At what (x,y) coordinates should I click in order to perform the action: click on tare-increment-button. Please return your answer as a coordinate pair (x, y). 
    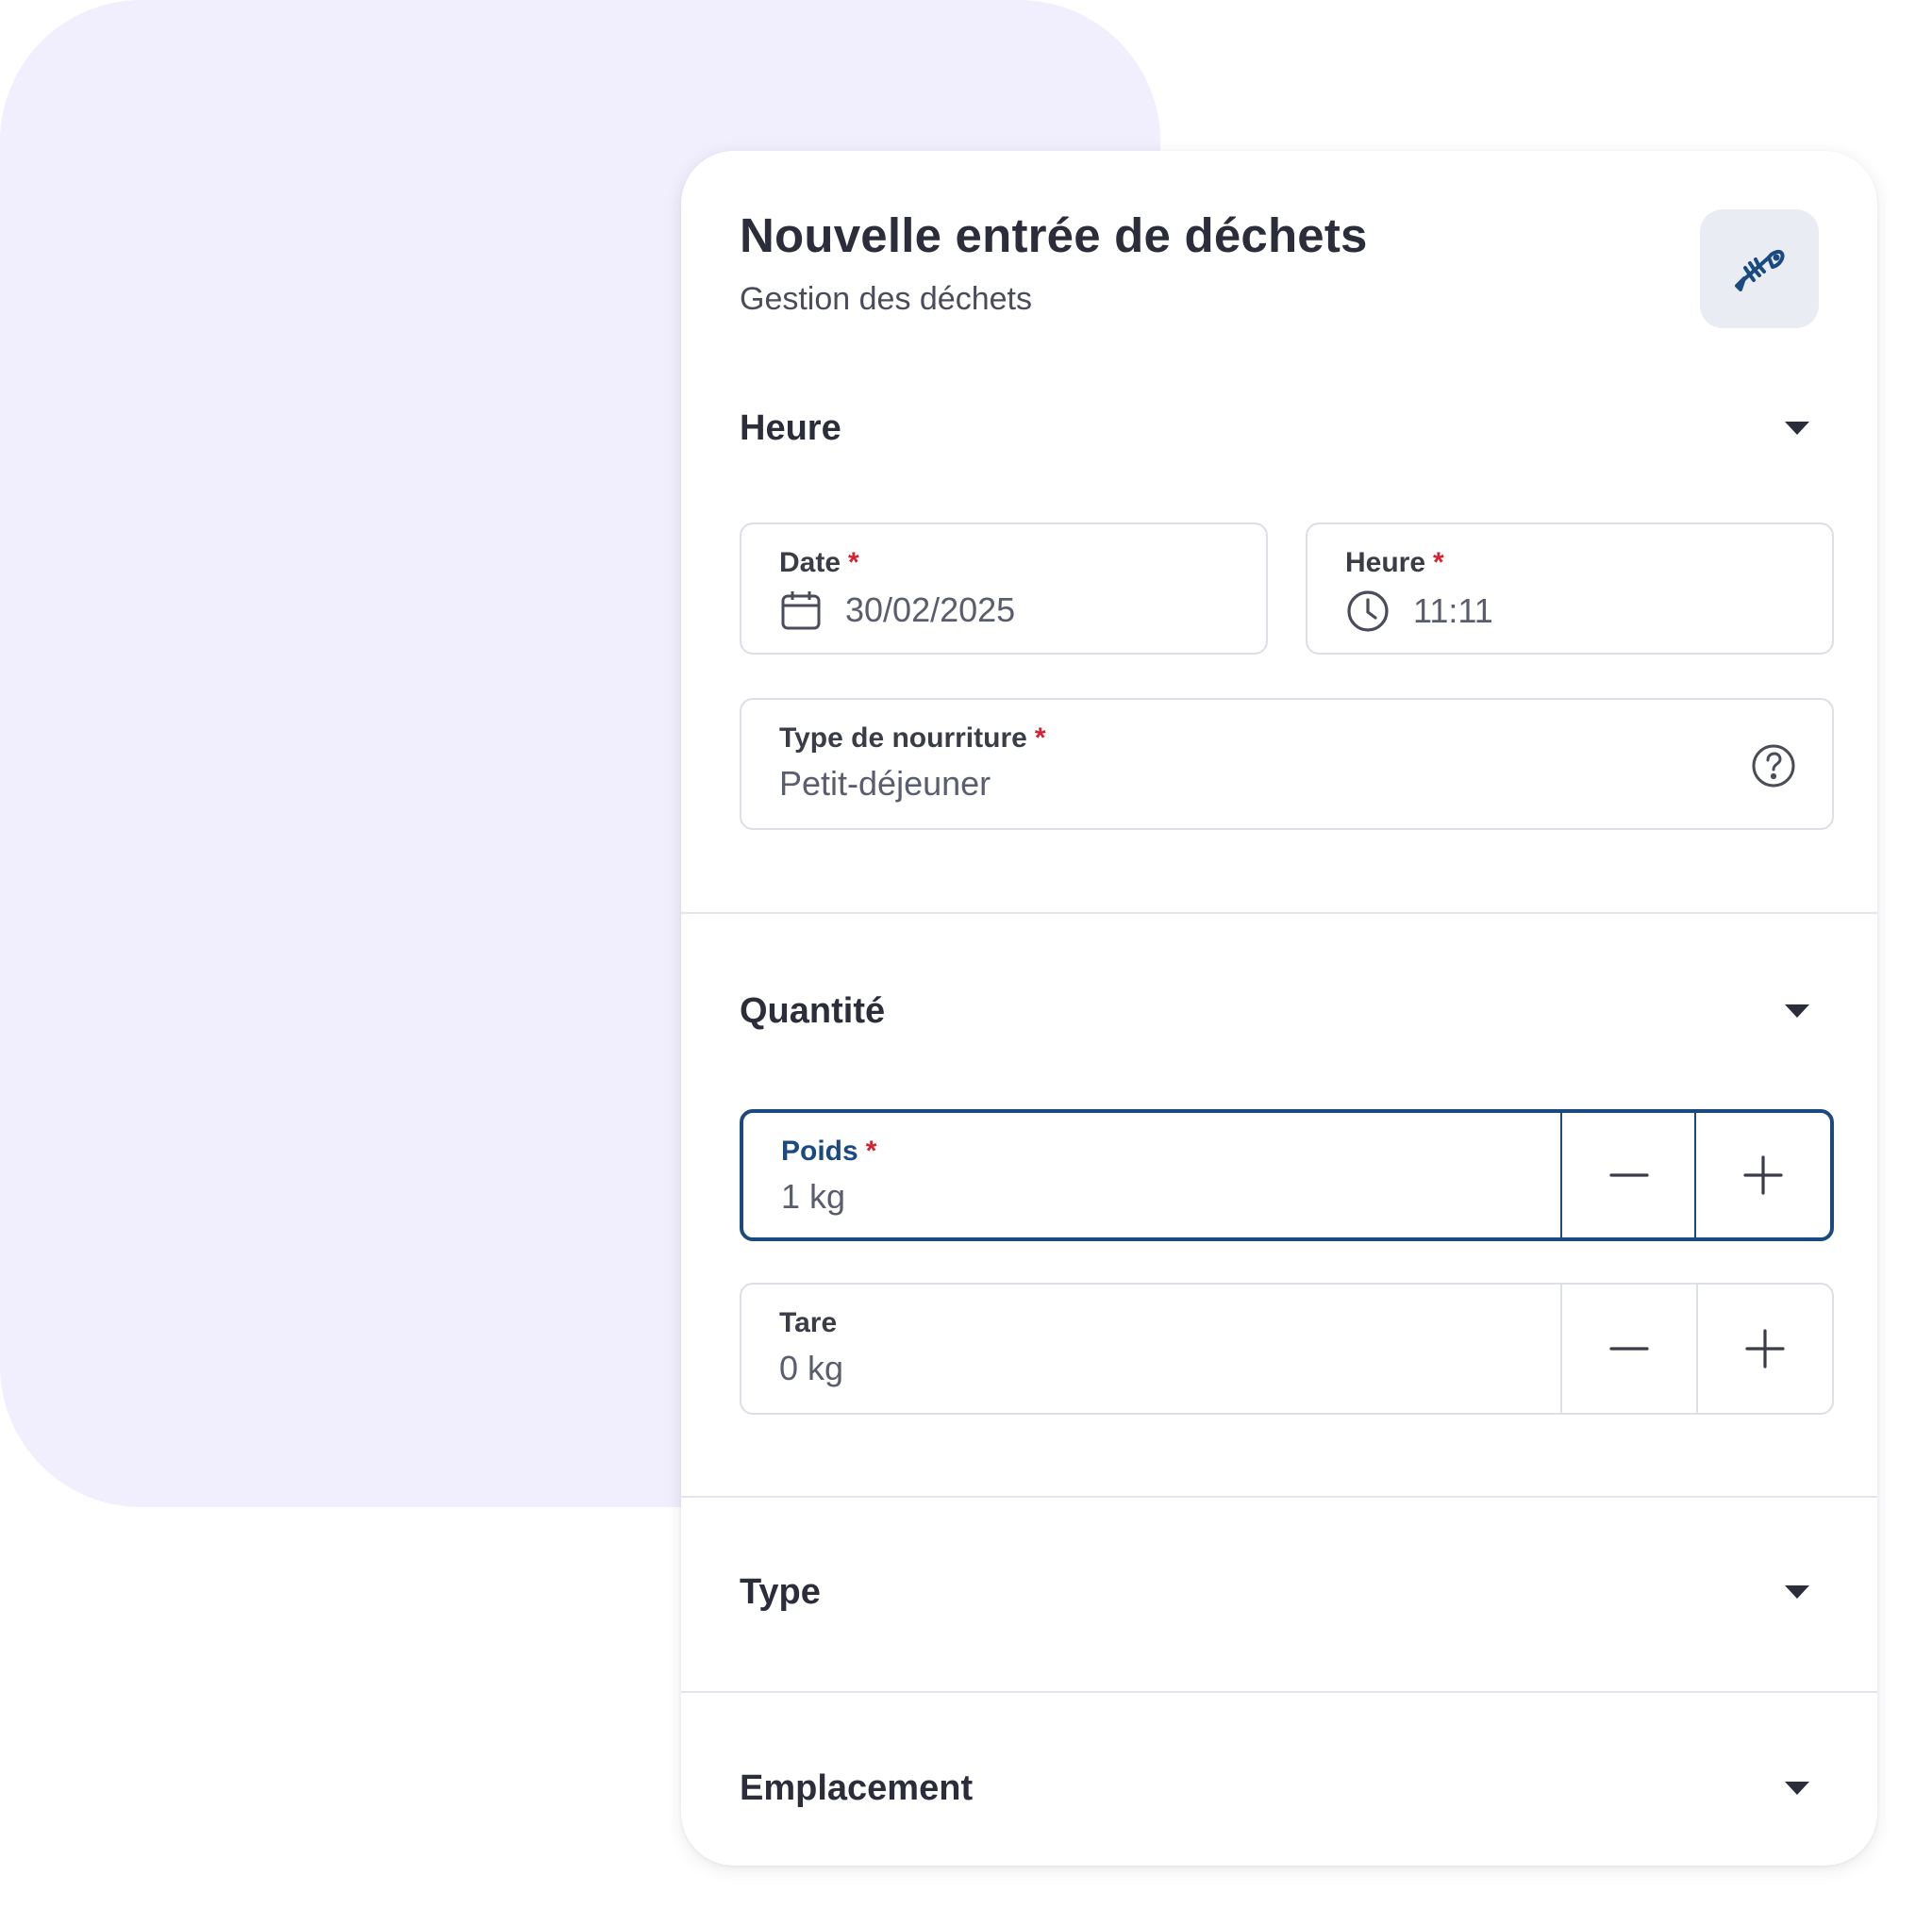
    Looking at the image, I should click on (1764, 1349).